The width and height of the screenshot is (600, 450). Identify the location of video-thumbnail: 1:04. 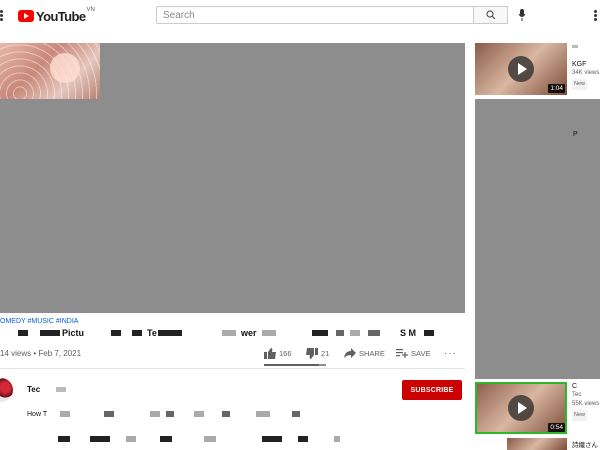
(521, 69).